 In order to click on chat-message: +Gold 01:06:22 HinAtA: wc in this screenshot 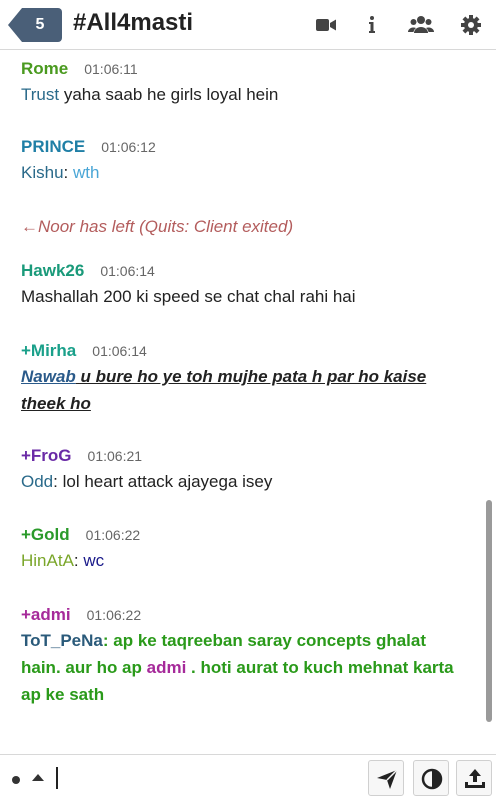, I will do `click(243, 549)`.